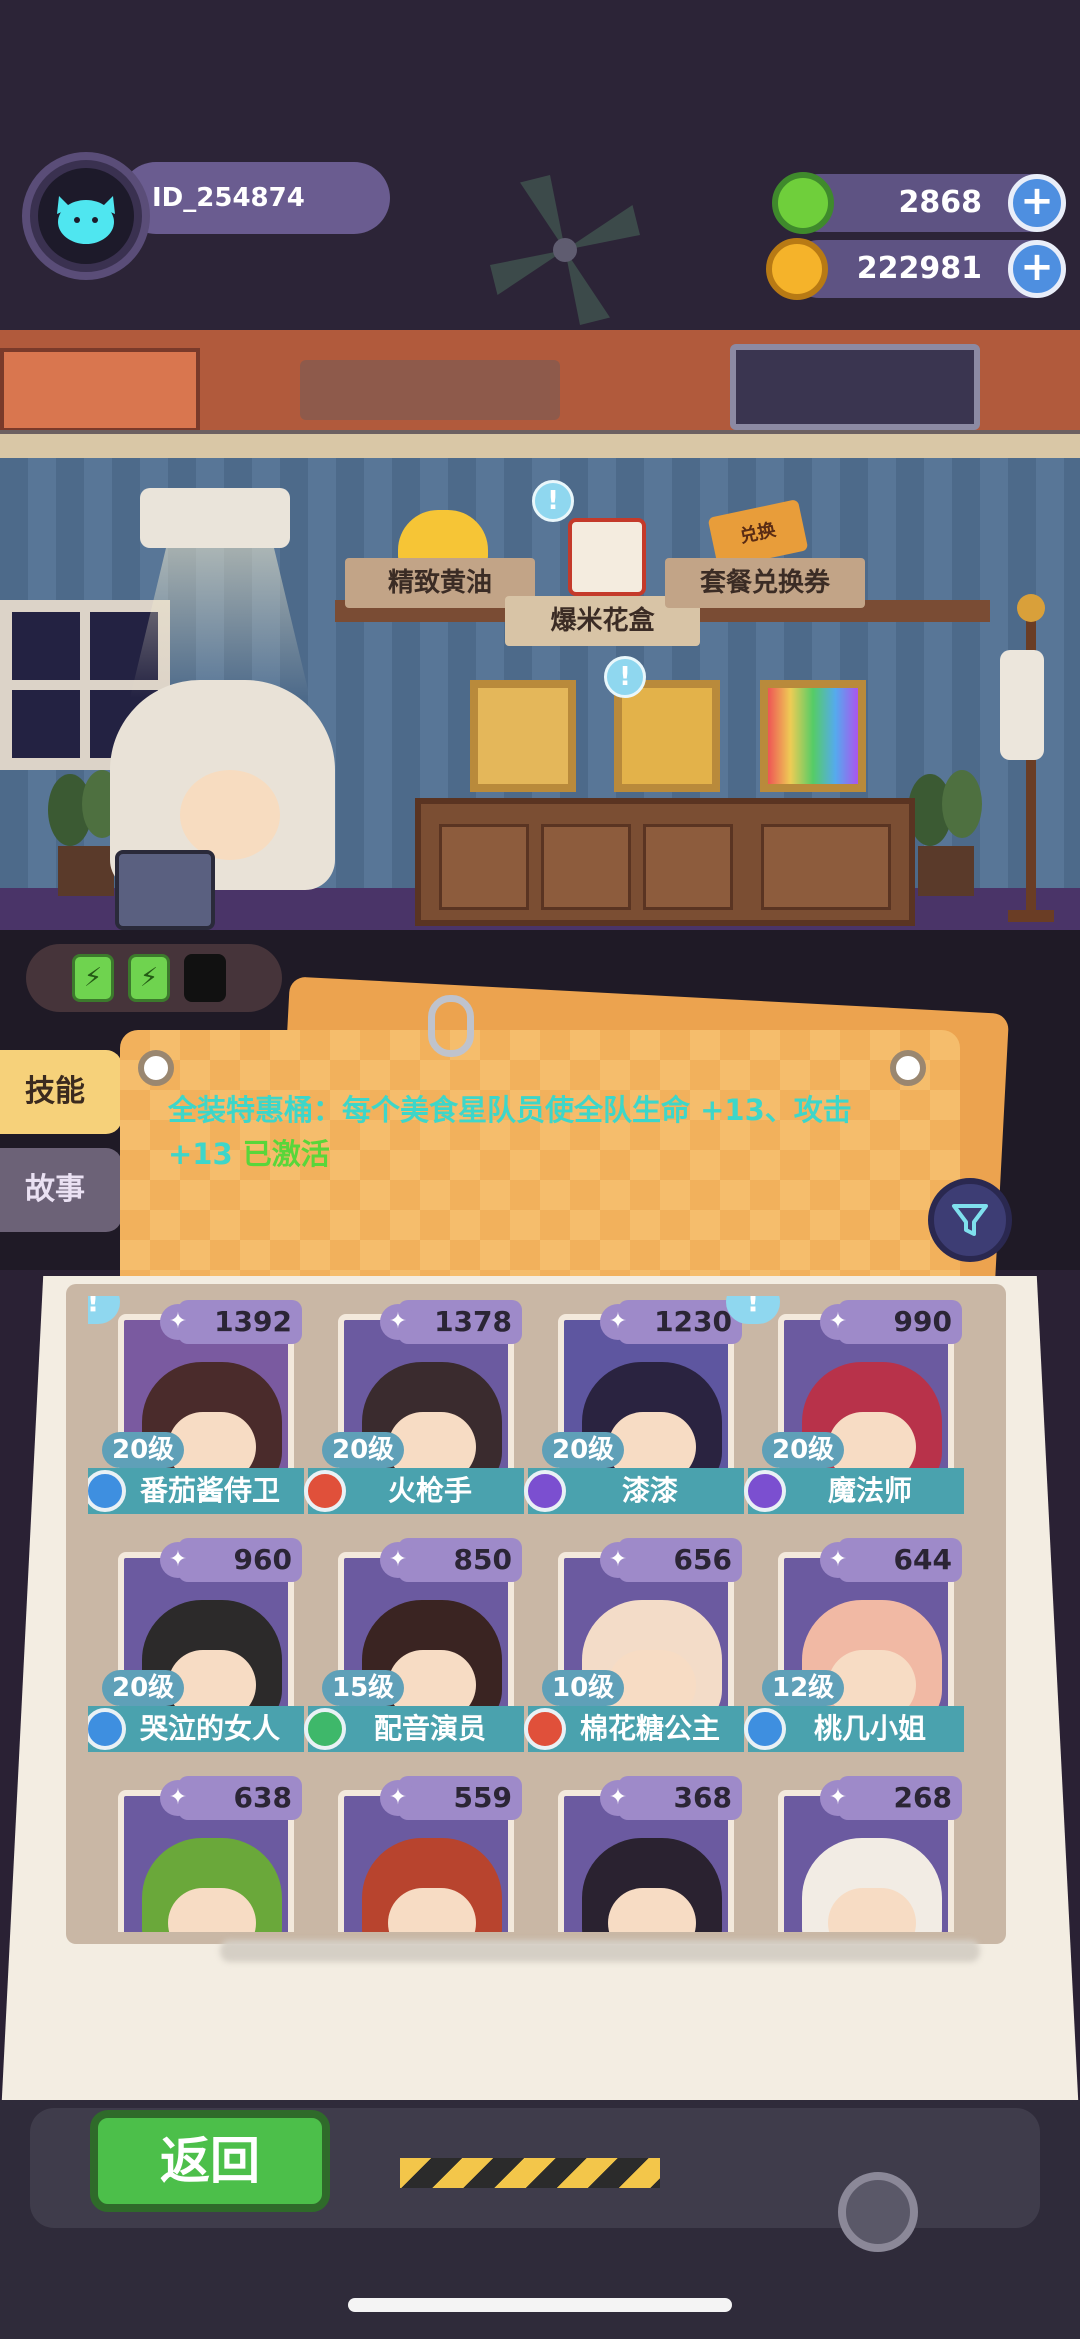 The height and width of the screenshot is (2339, 1080). I want to click on filter-icon, so click(970, 1220).